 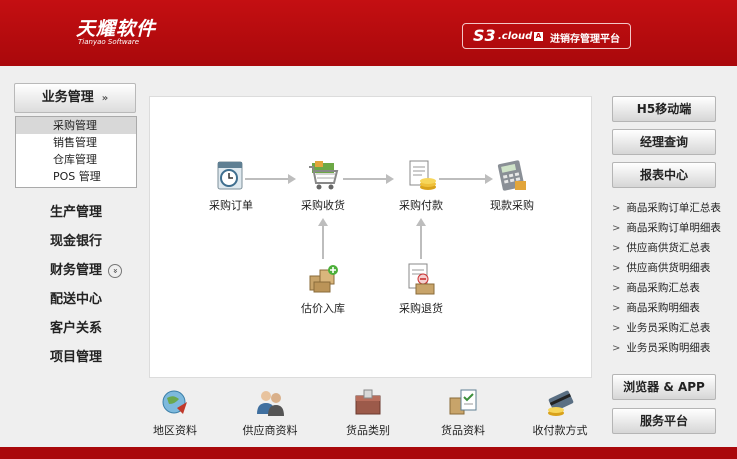 I want to click on expand-circle-icon: », so click(x=115, y=271).